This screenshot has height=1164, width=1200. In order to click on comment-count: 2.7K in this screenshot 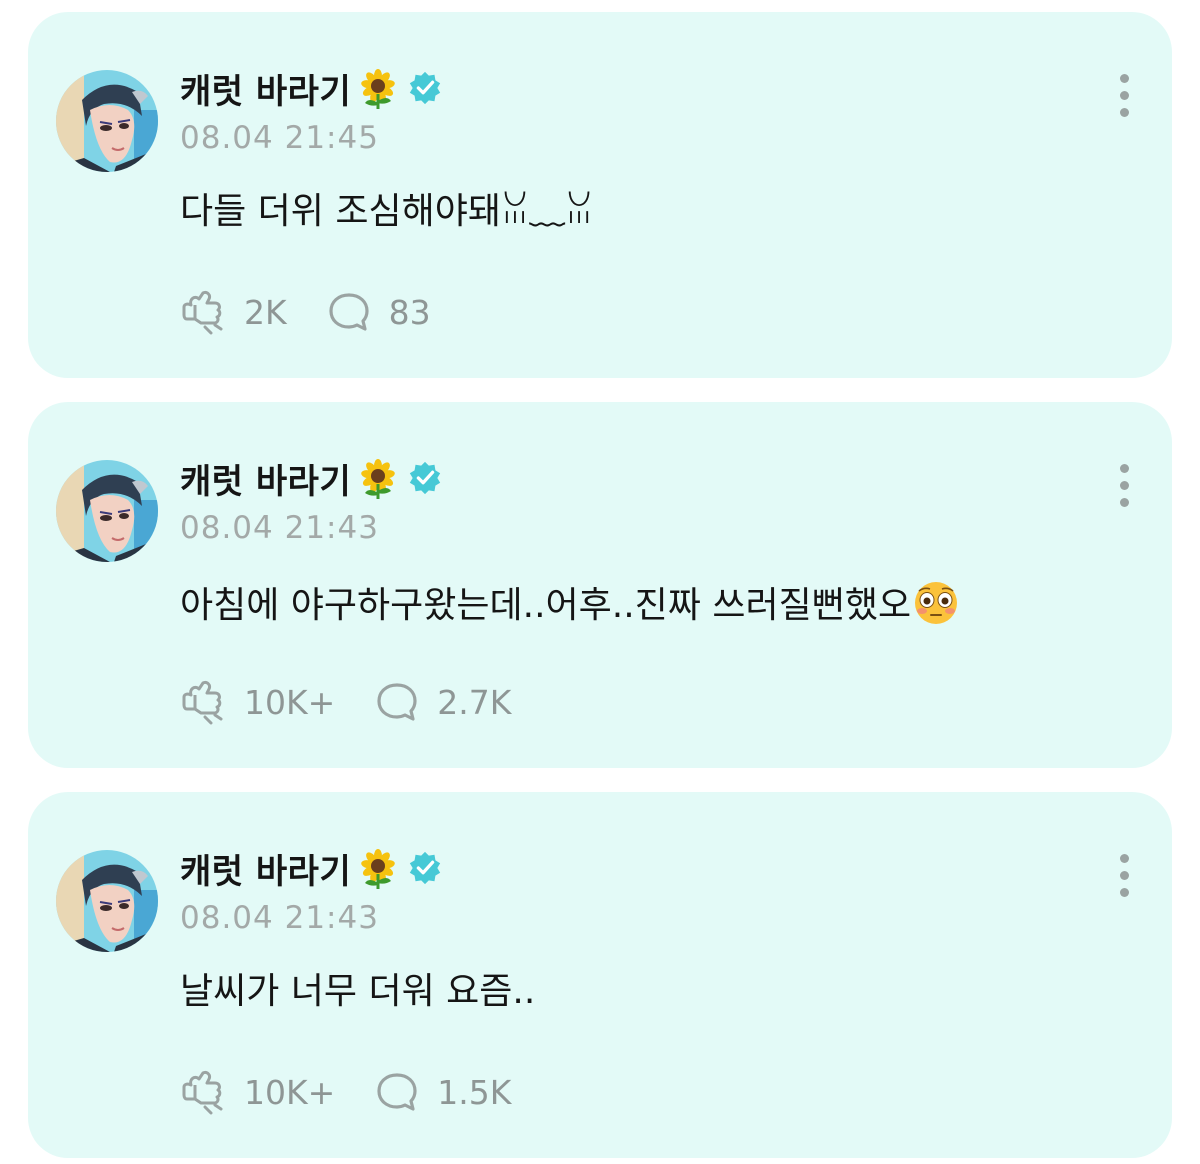, I will do `click(474, 702)`.